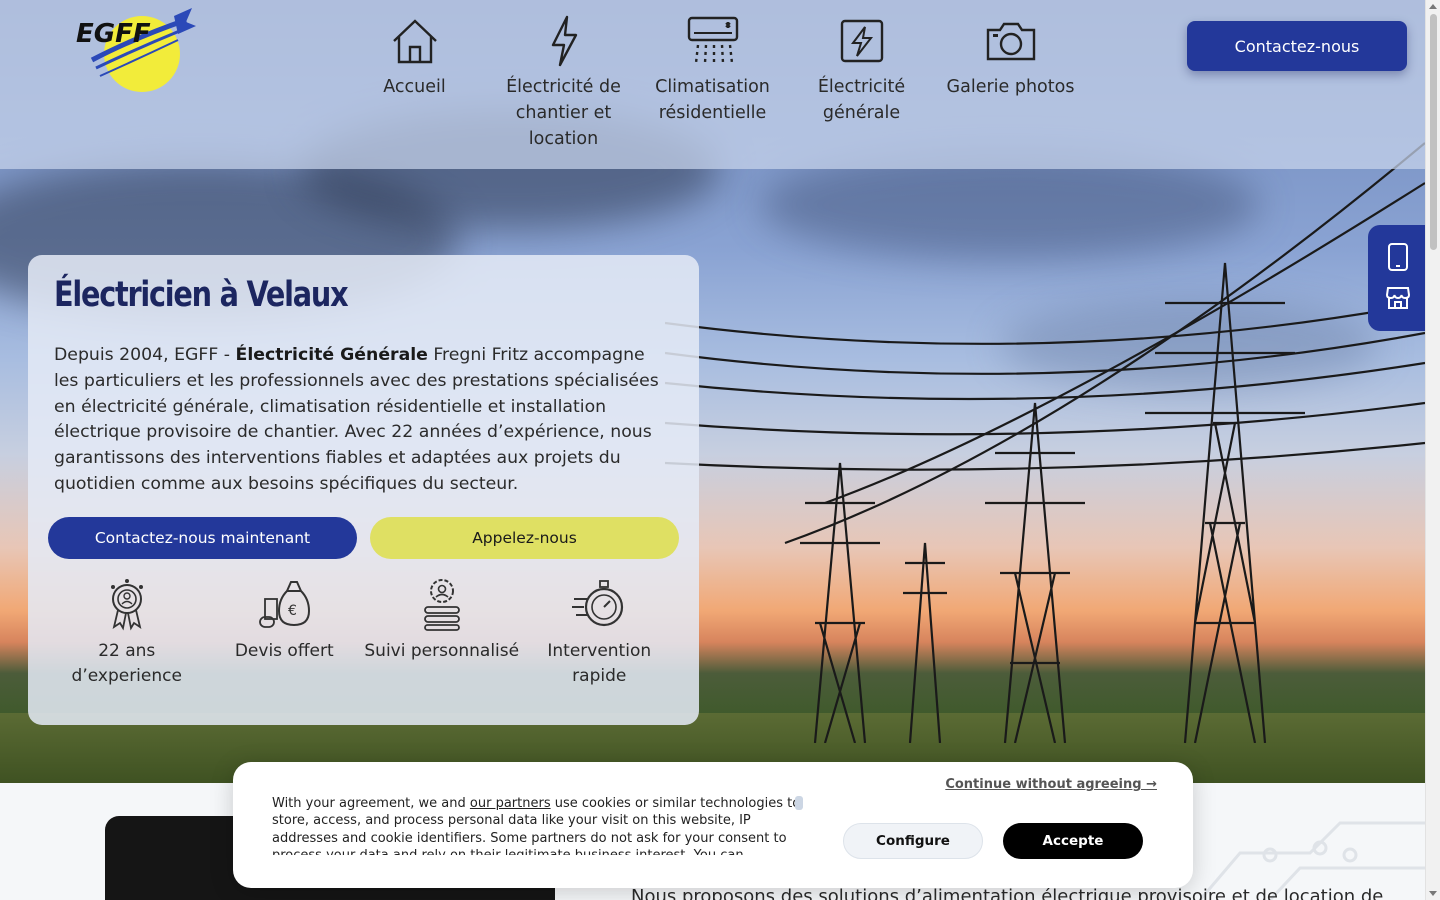 The height and width of the screenshot is (900, 1440). I want to click on phone-icon, so click(1398, 259).